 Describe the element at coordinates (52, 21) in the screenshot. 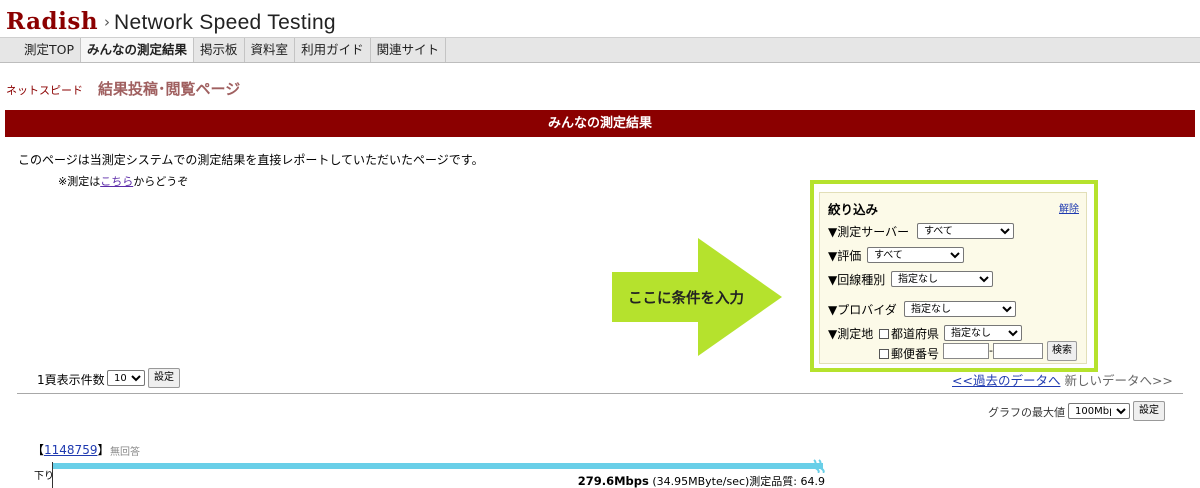

I see `logo-wordmark: Radish` at that location.